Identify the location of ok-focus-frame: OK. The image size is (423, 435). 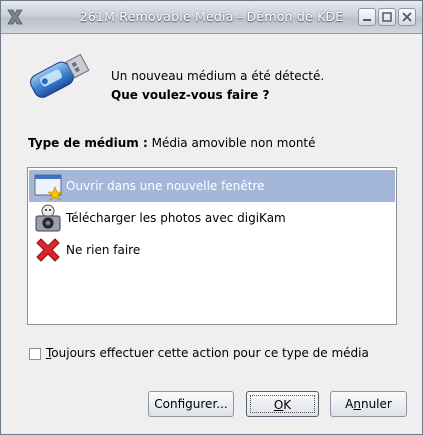
(282, 404).